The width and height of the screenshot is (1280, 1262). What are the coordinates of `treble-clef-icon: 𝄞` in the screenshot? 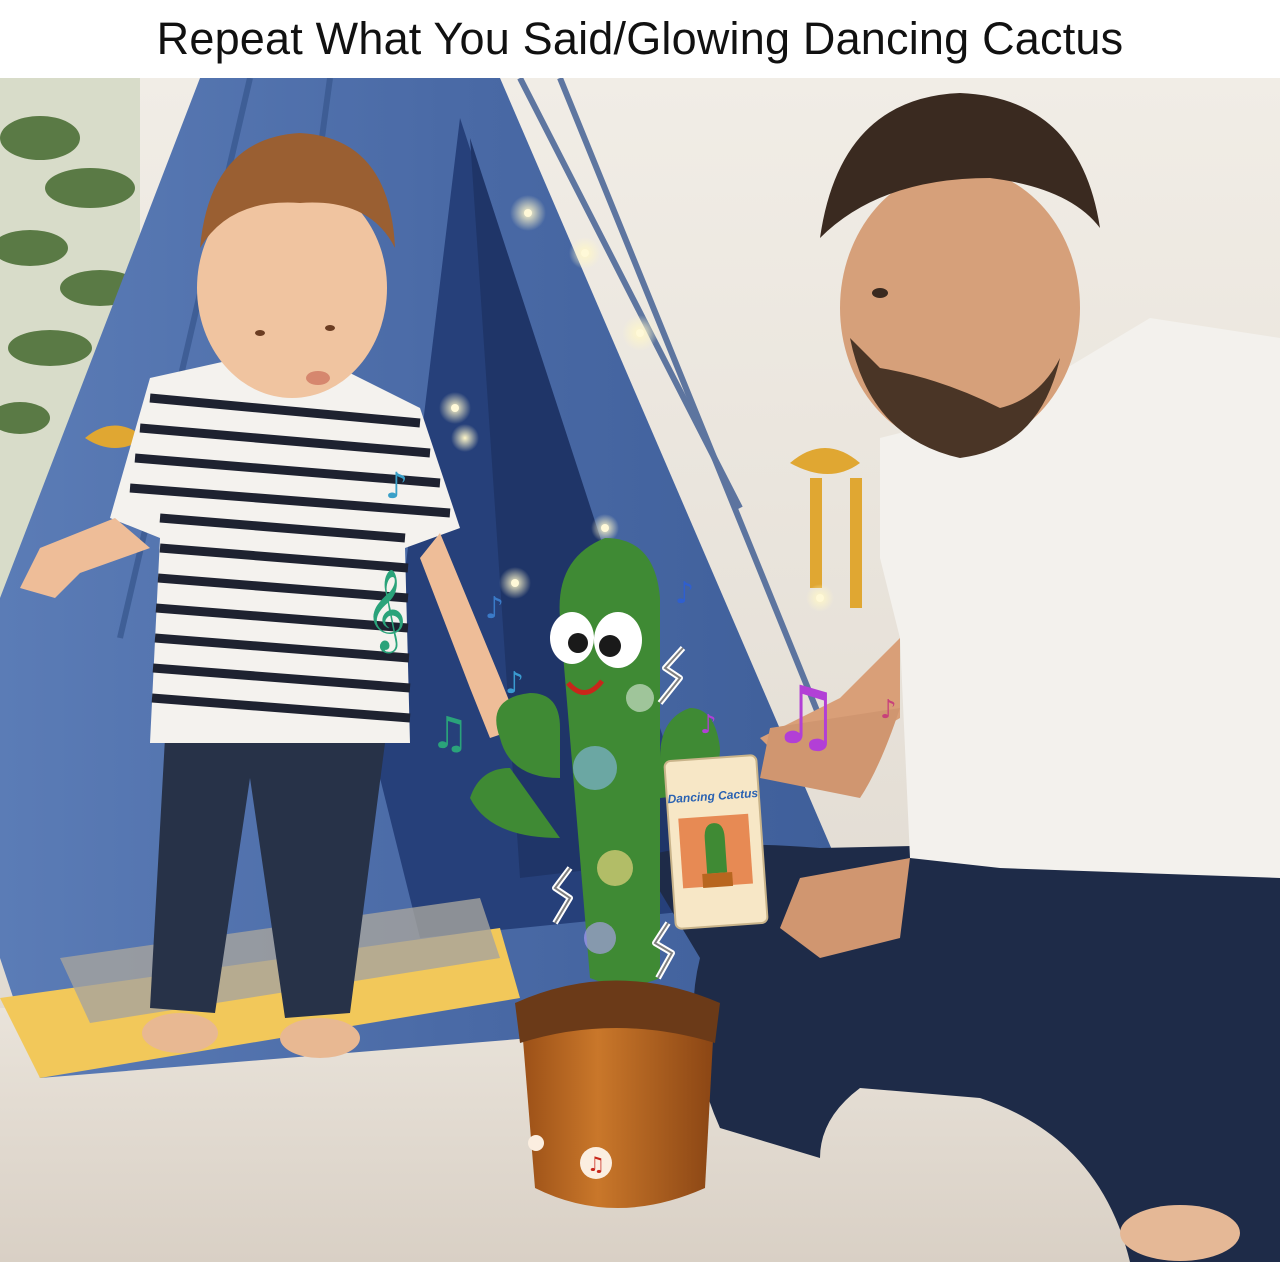 It's located at (385, 610).